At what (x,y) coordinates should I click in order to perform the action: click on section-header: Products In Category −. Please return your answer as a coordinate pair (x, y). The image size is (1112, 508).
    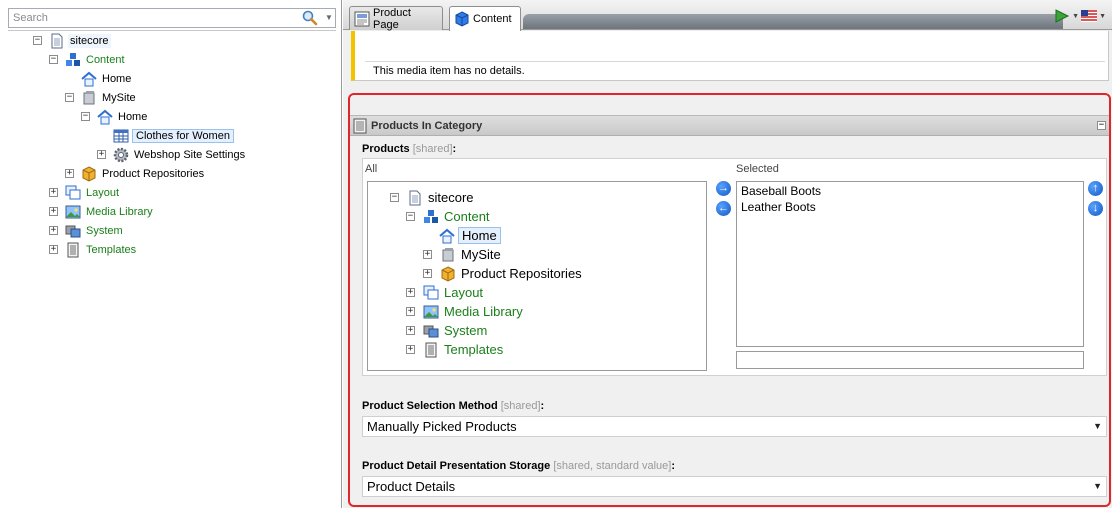
    Looking at the image, I should click on (729, 125).